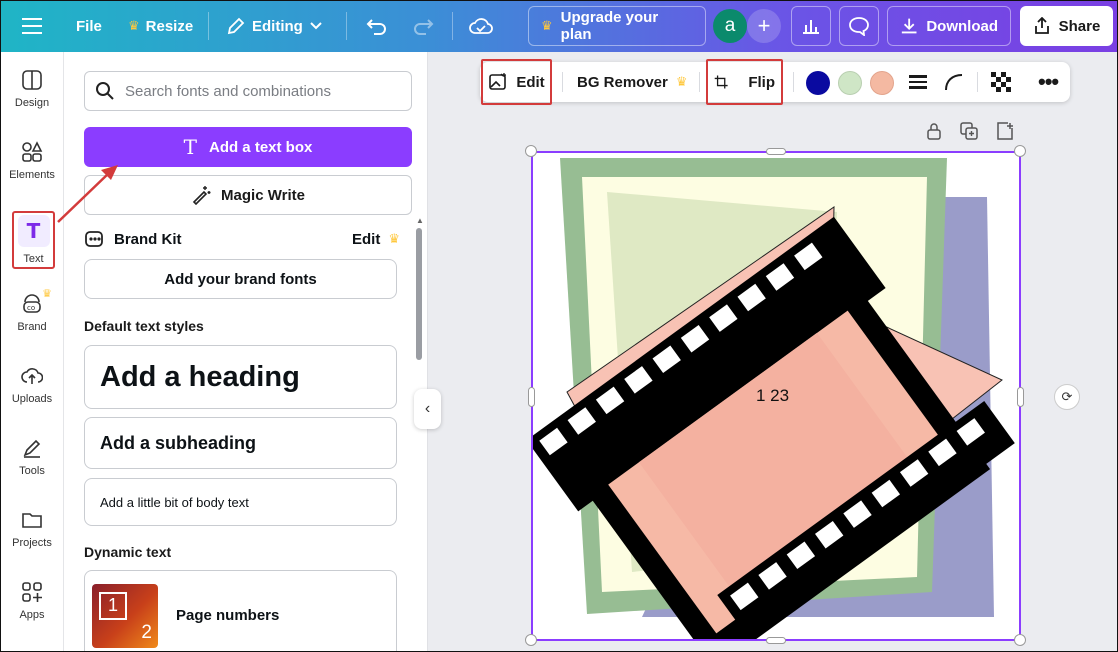 This screenshot has width=1118, height=652. What do you see at coordinates (87, 194) in the screenshot?
I see `annotation-arrow` at bounding box center [87, 194].